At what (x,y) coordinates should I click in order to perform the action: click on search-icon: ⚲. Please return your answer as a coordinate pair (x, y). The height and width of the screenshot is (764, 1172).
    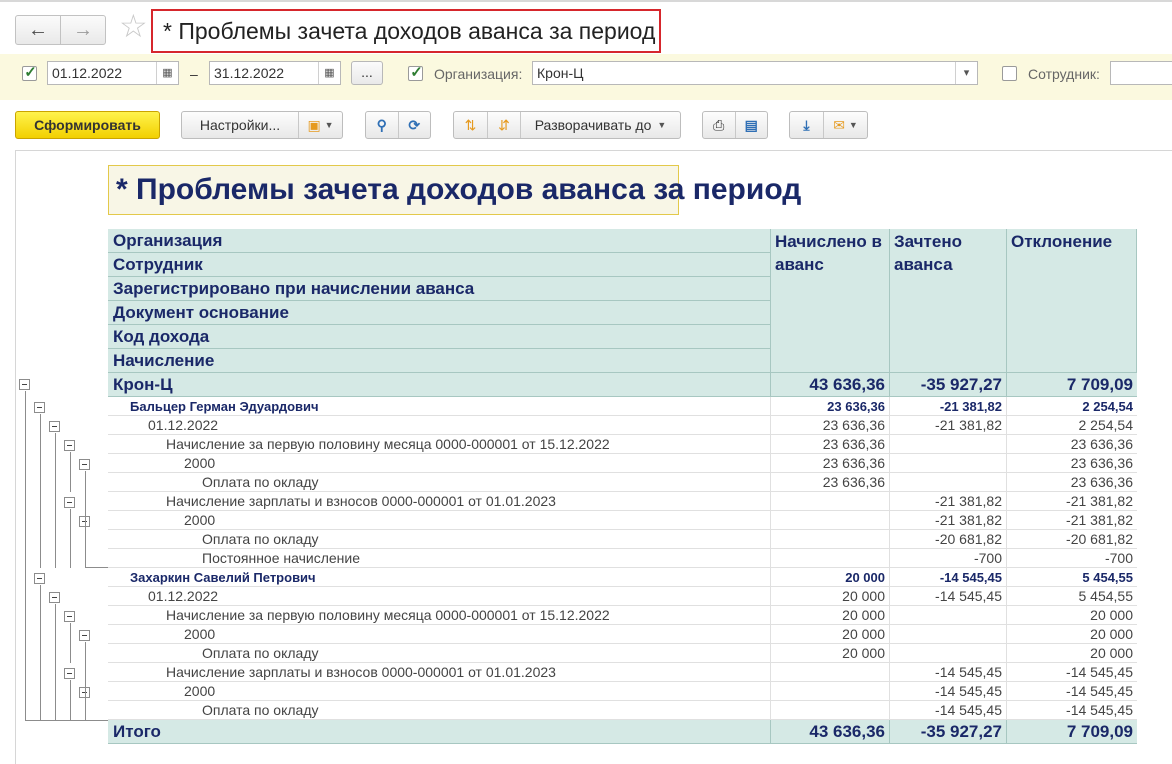
    Looking at the image, I should click on (381, 124).